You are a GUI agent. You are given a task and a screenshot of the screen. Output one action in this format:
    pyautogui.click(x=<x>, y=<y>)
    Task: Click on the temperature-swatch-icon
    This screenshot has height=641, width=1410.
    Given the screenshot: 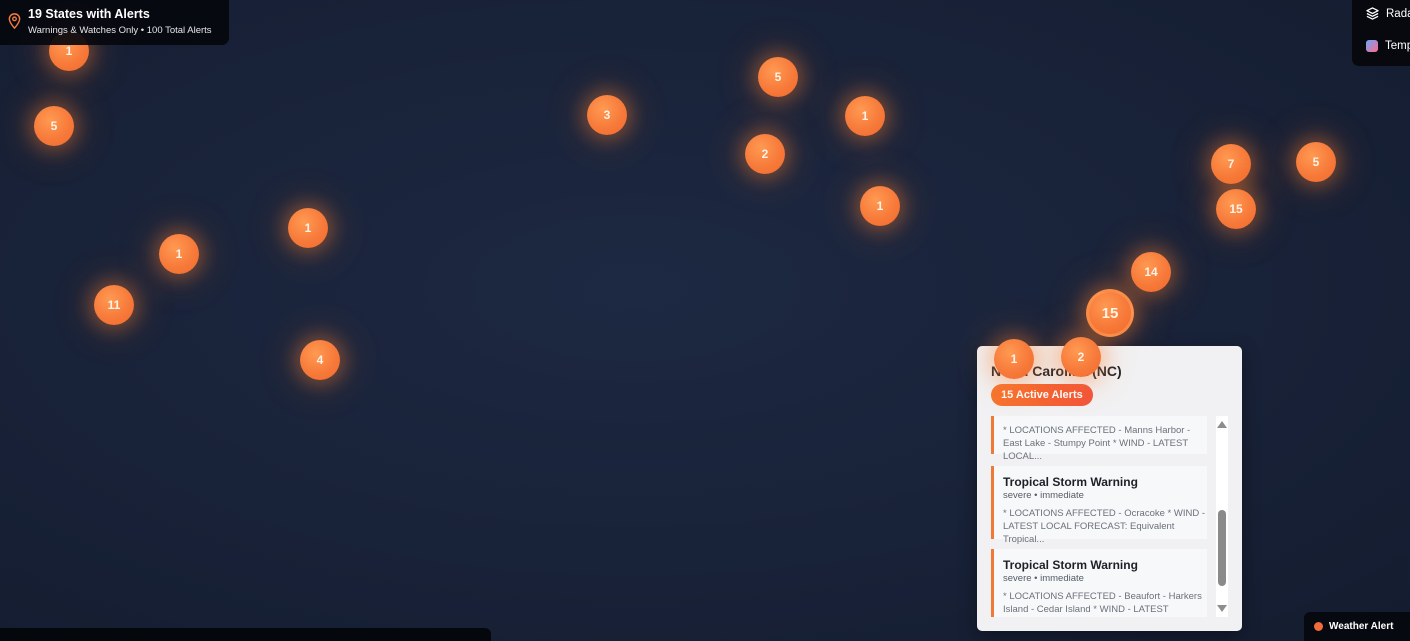 What is the action you would take?
    pyautogui.click(x=1372, y=46)
    